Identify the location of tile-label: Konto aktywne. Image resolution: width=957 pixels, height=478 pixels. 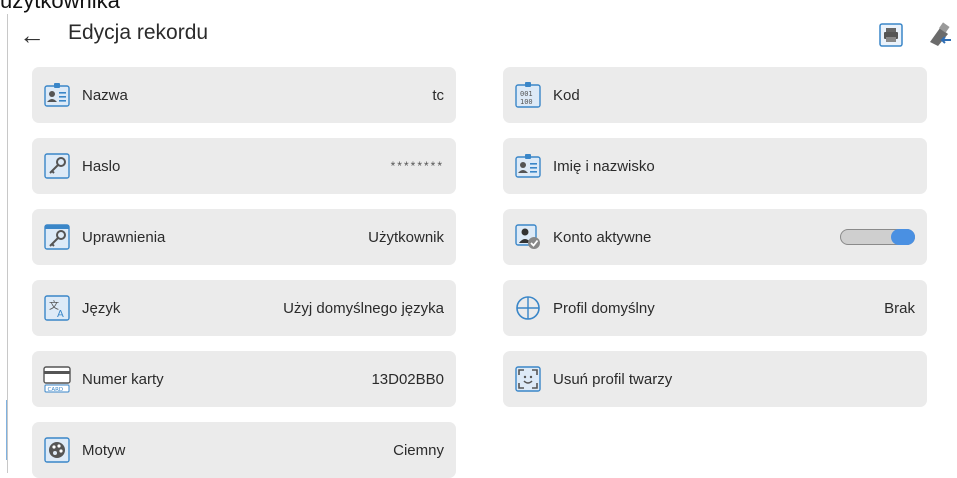
(602, 237).